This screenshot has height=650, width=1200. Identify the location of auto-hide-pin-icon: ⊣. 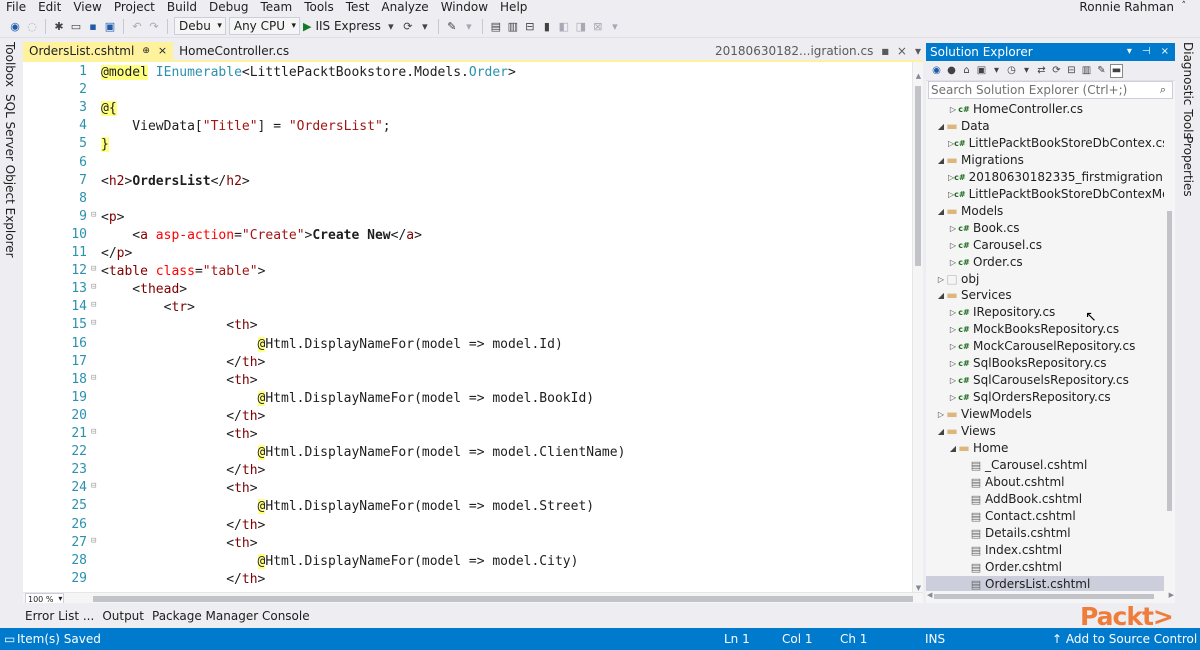
(1146, 52).